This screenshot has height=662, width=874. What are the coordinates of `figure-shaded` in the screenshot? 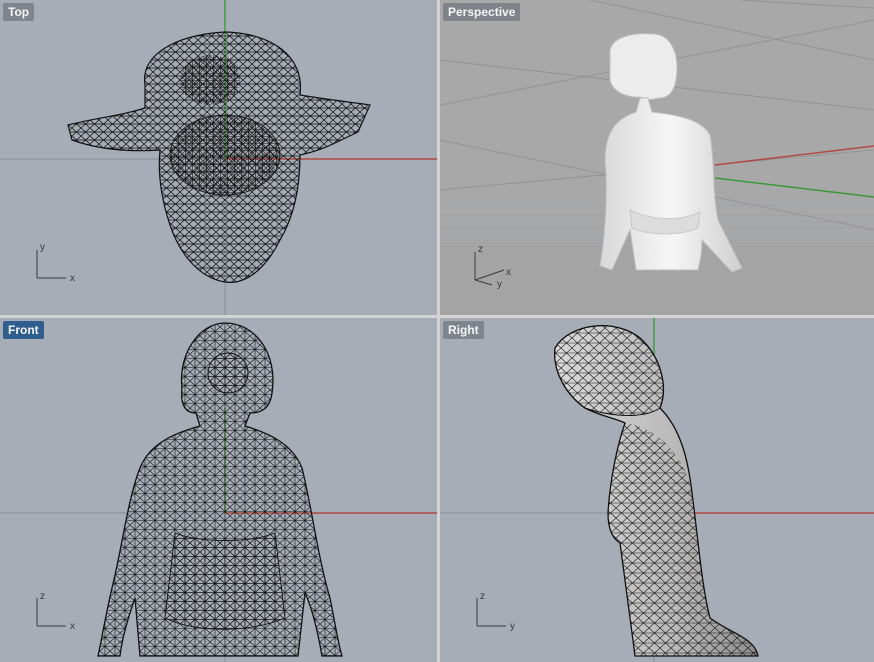 It's located at (671, 153).